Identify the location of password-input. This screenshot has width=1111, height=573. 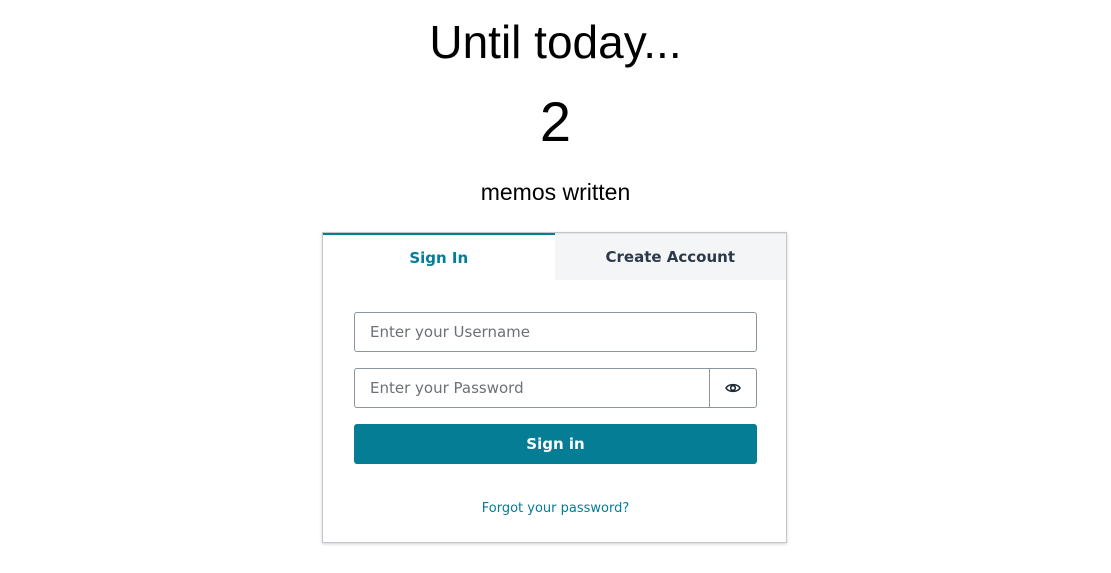
(531, 388).